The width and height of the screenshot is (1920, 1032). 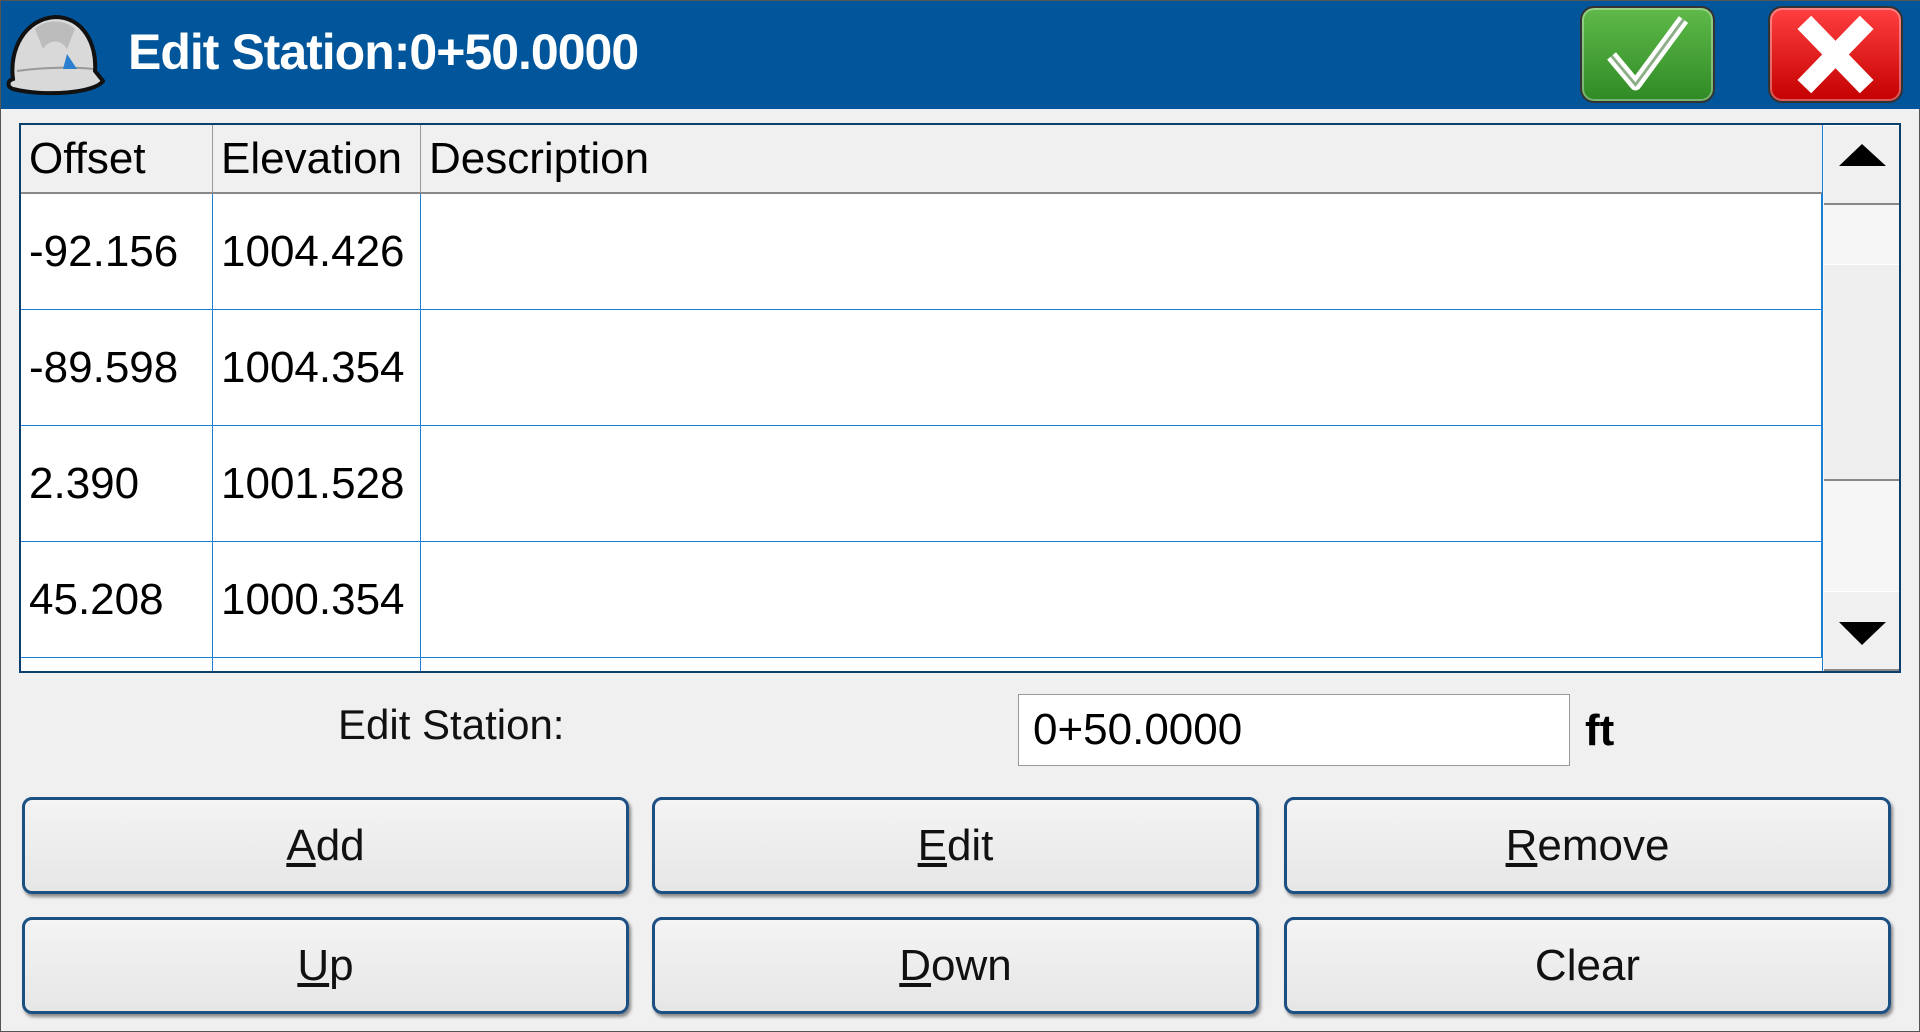 I want to click on edit-station-label: Edit Station:, so click(x=451, y=724).